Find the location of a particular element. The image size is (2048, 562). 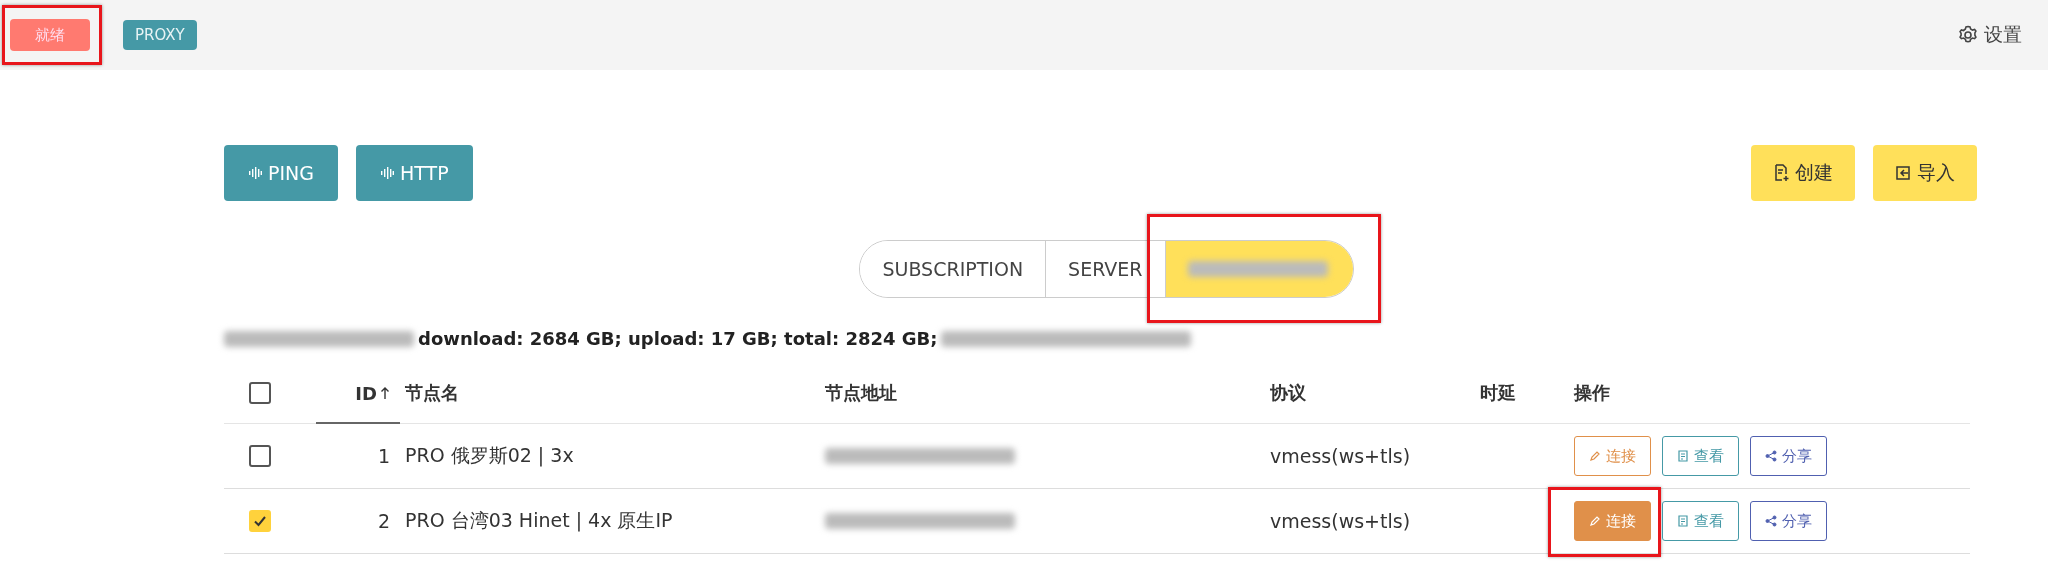

column-header: 节点名 is located at coordinates (432, 393).